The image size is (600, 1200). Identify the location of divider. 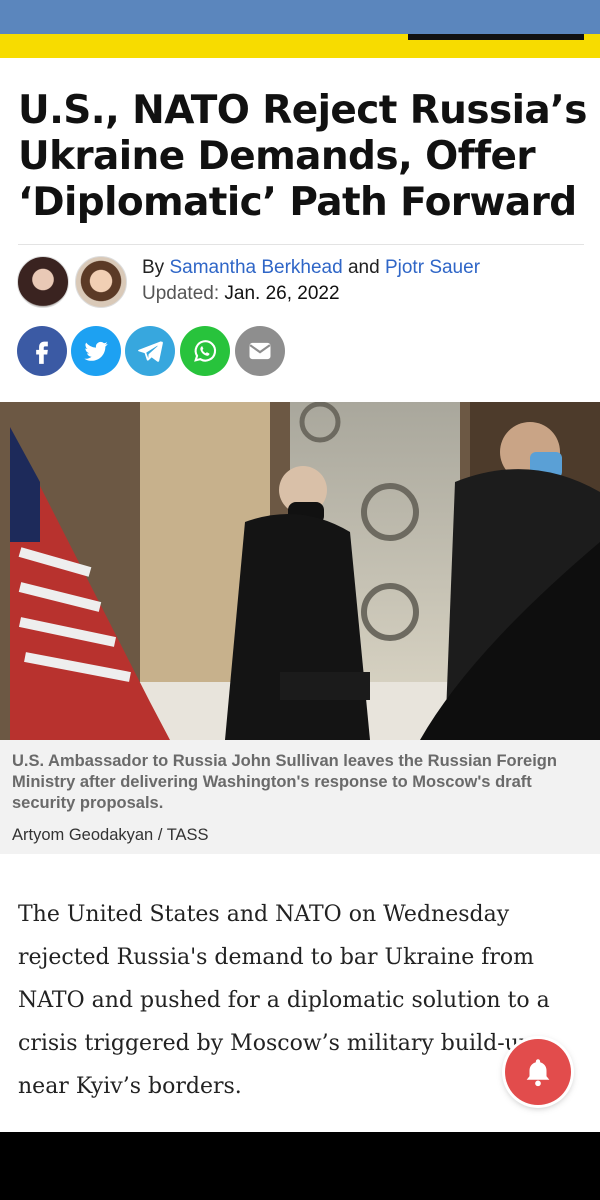
(301, 244).